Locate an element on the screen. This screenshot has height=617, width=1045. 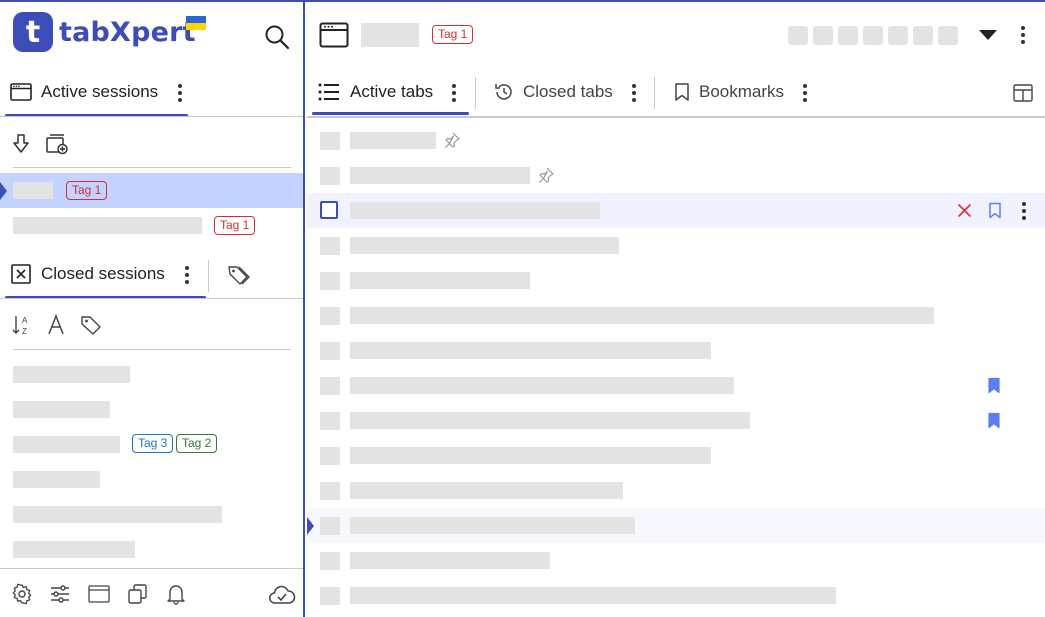
session-tag: Tag 3 is located at coordinates (153, 443).